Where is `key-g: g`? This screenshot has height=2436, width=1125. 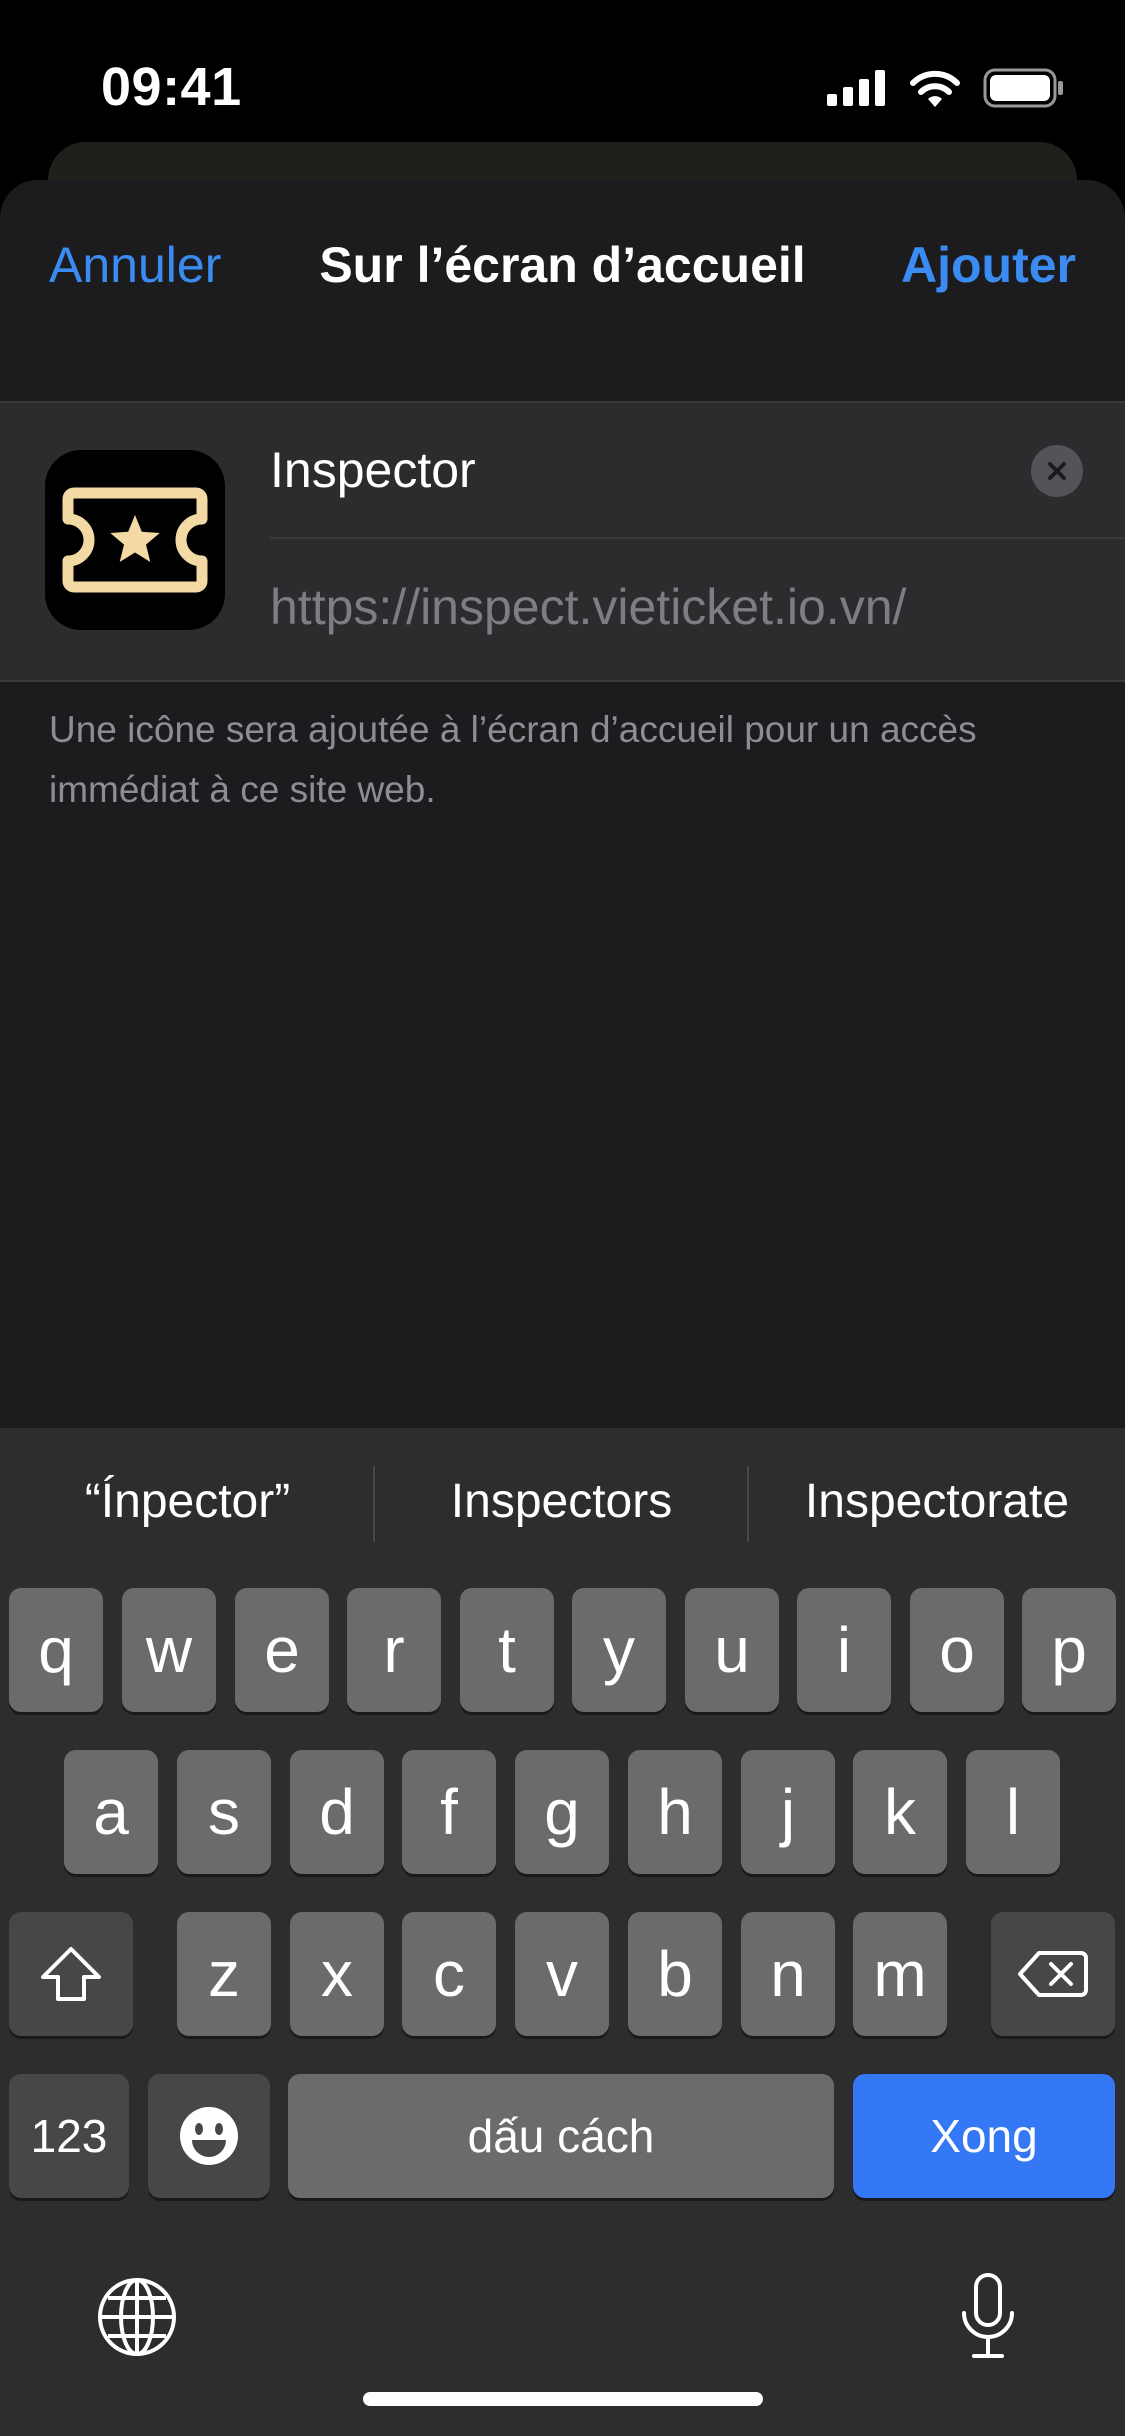 key-g: g is located at coordinates (562, 1812).